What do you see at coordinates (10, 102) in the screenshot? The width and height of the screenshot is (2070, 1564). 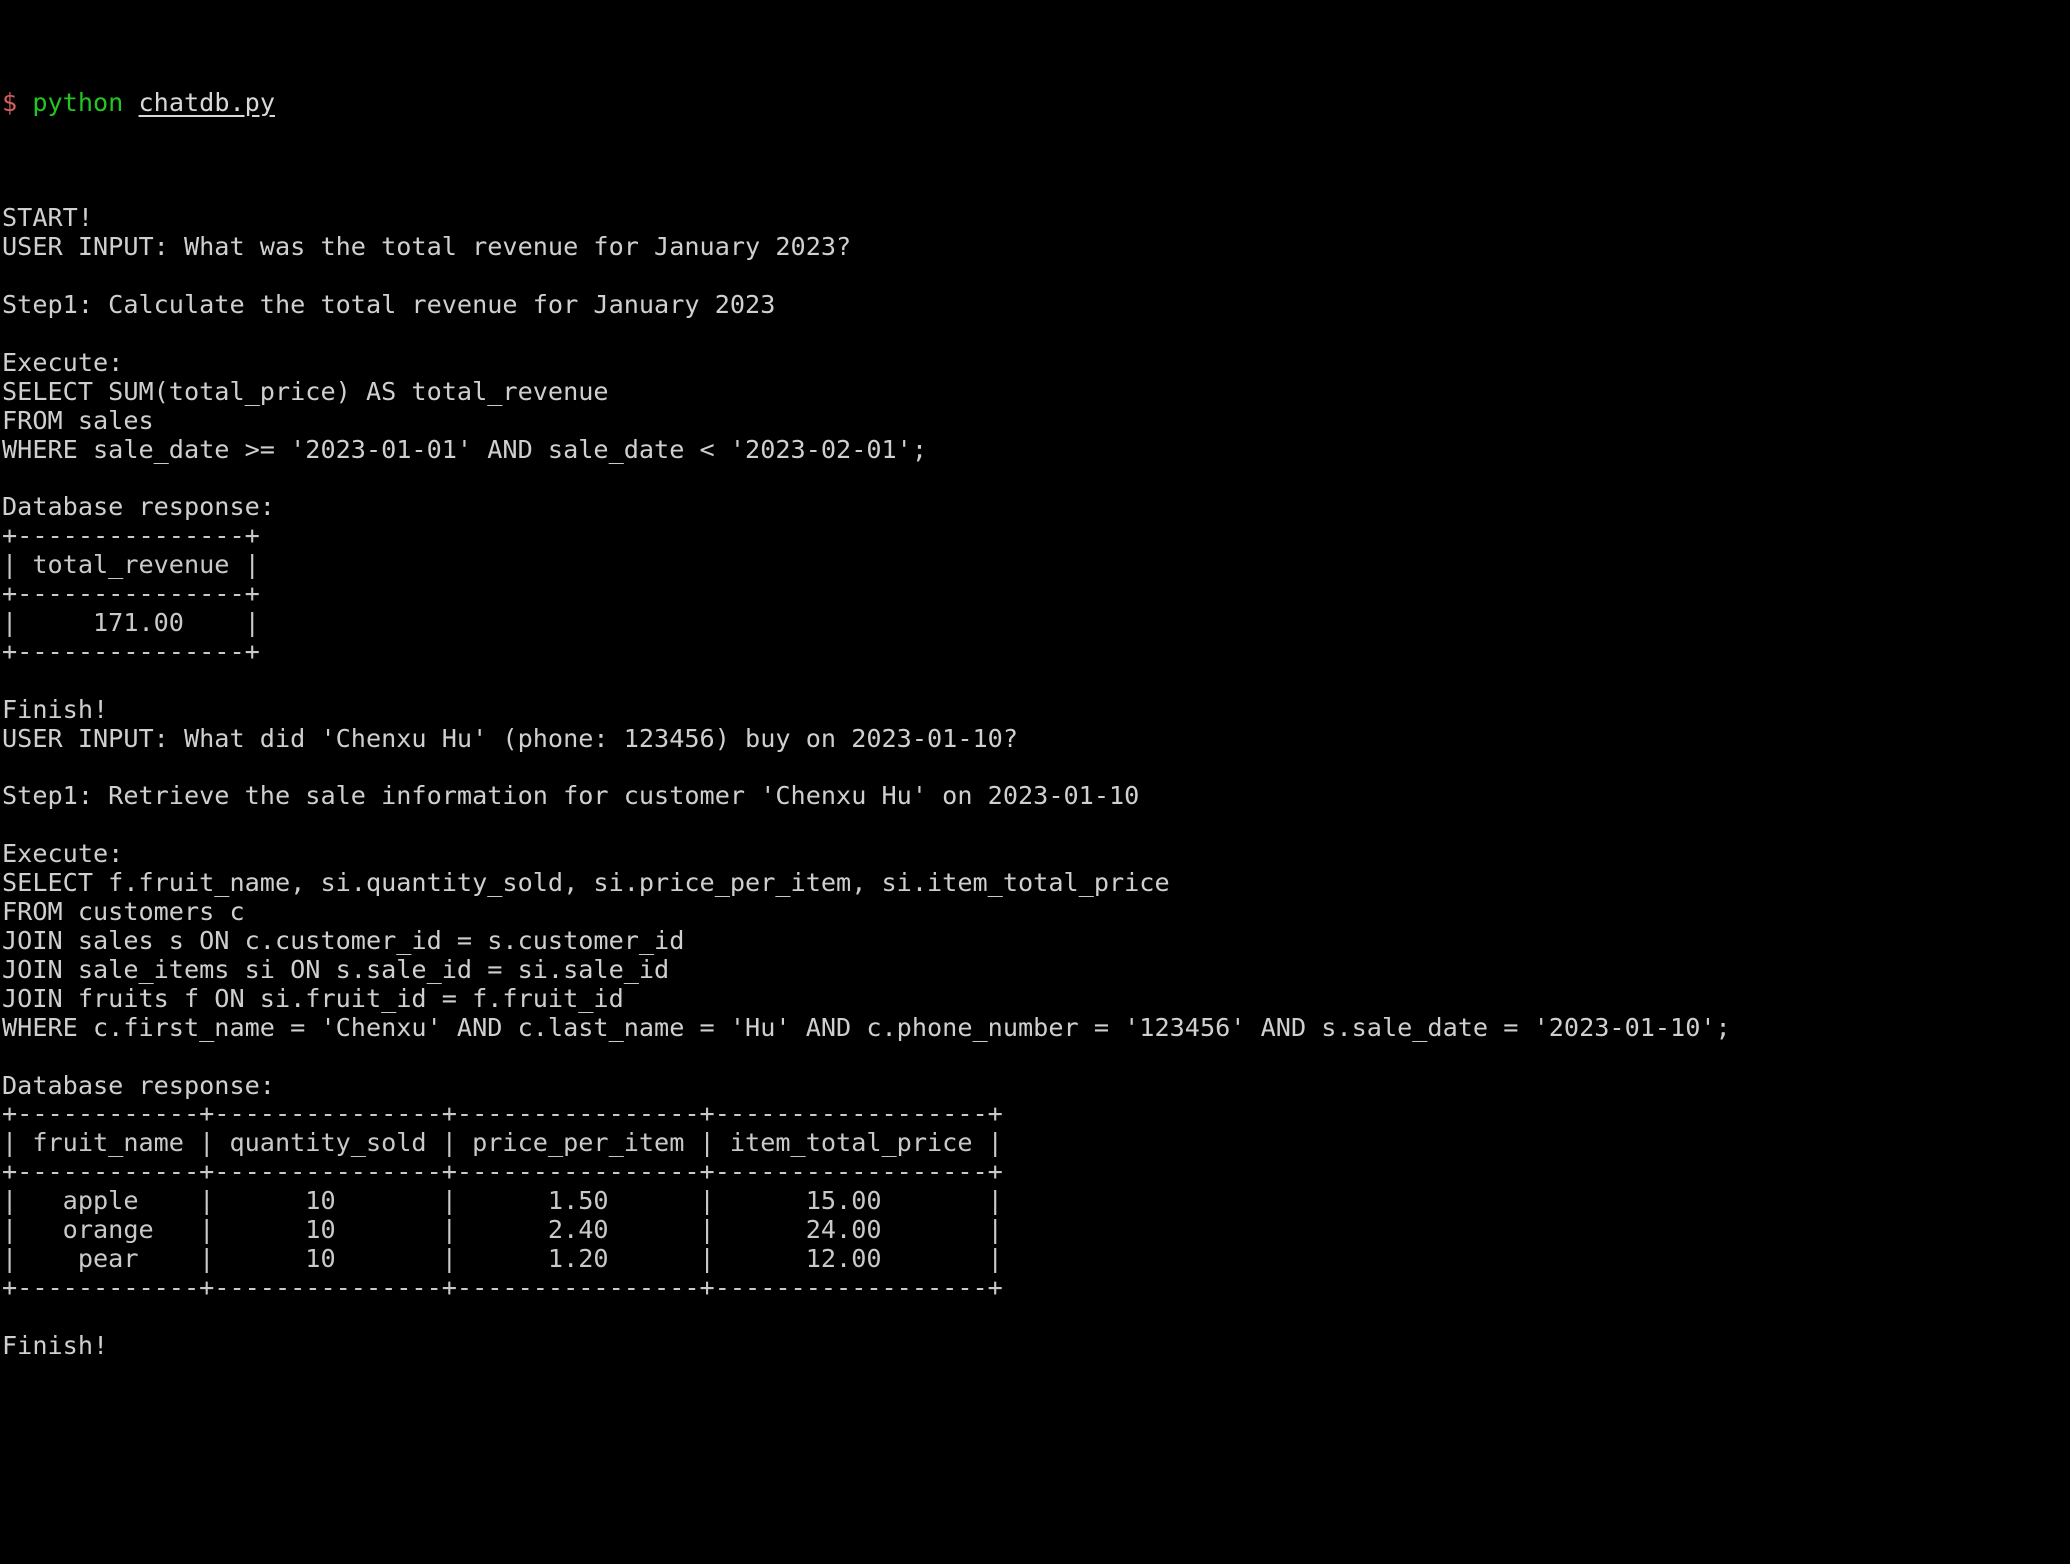 I see `prompt-sigil: $` at bounding box center [10, 102].